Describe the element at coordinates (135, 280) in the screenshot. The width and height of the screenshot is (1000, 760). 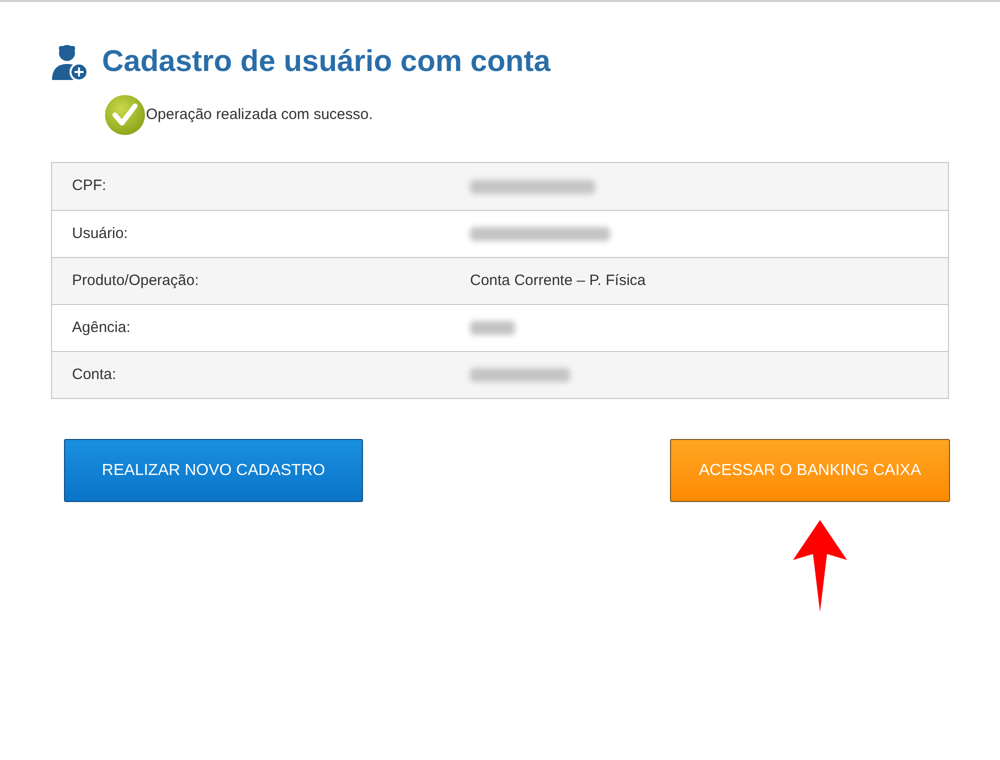
I see `field-label: Produto/Operação:` at that location.